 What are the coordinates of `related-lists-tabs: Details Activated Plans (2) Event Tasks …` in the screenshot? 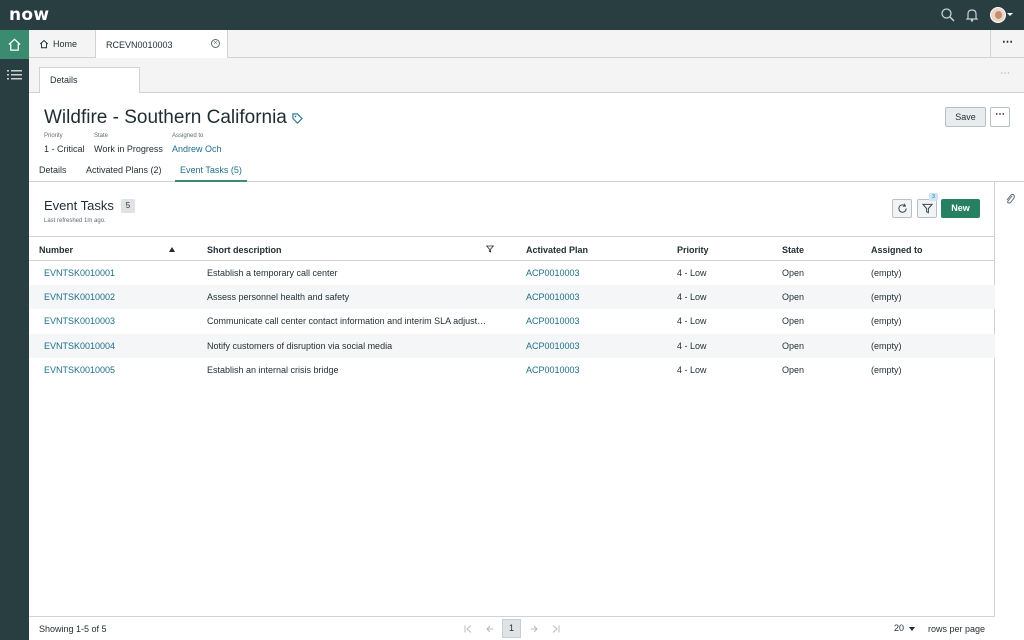 It's located at (526, 172).